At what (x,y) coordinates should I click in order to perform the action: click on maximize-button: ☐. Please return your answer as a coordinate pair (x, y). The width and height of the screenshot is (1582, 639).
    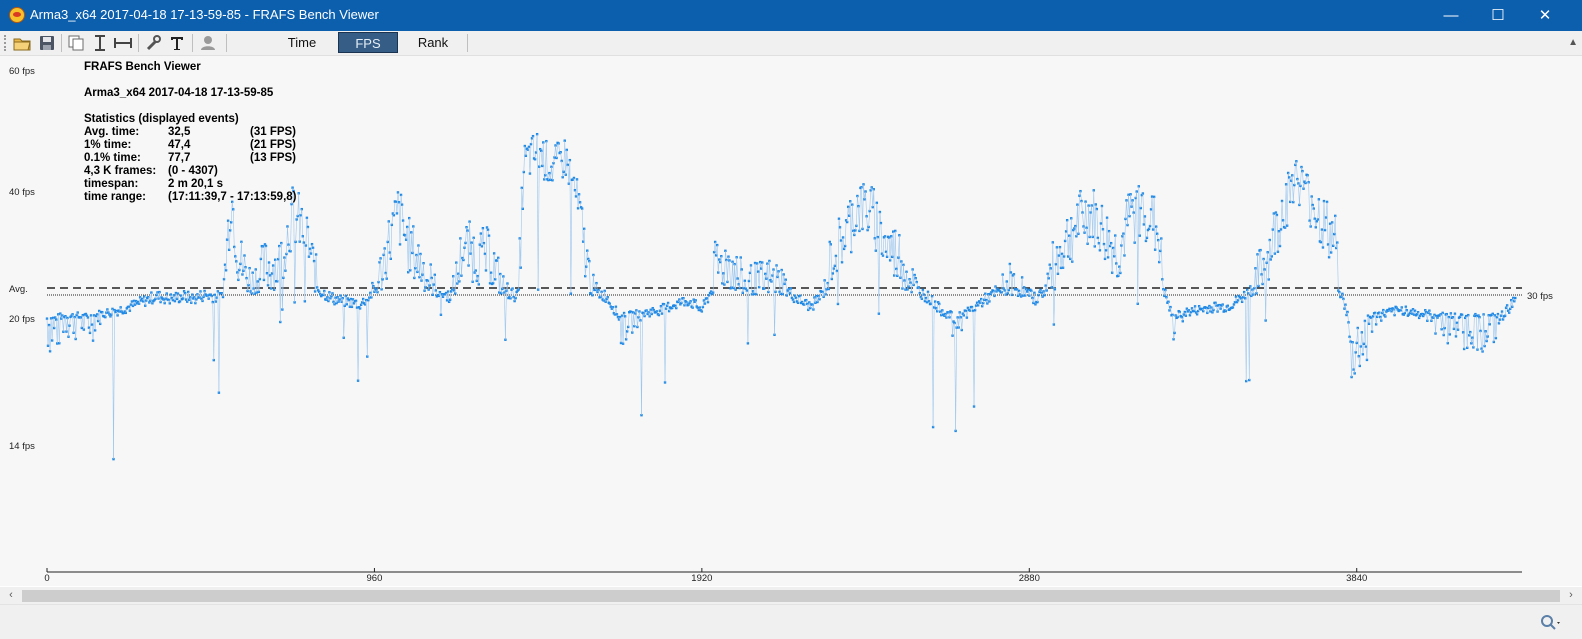
    Looking at the image, I should click on (1498, 15).